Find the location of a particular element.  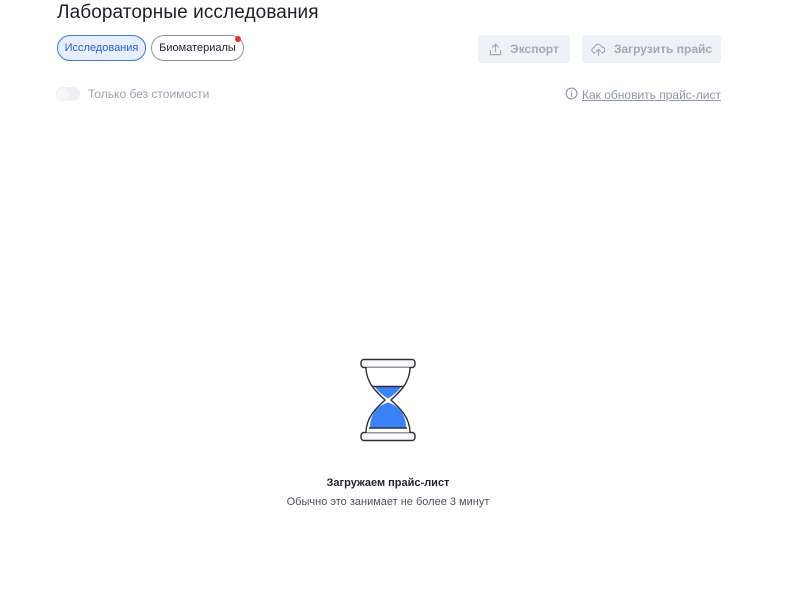

how-to-update-label: Как обновить прайс-лист is located at coordinates (651, 95).